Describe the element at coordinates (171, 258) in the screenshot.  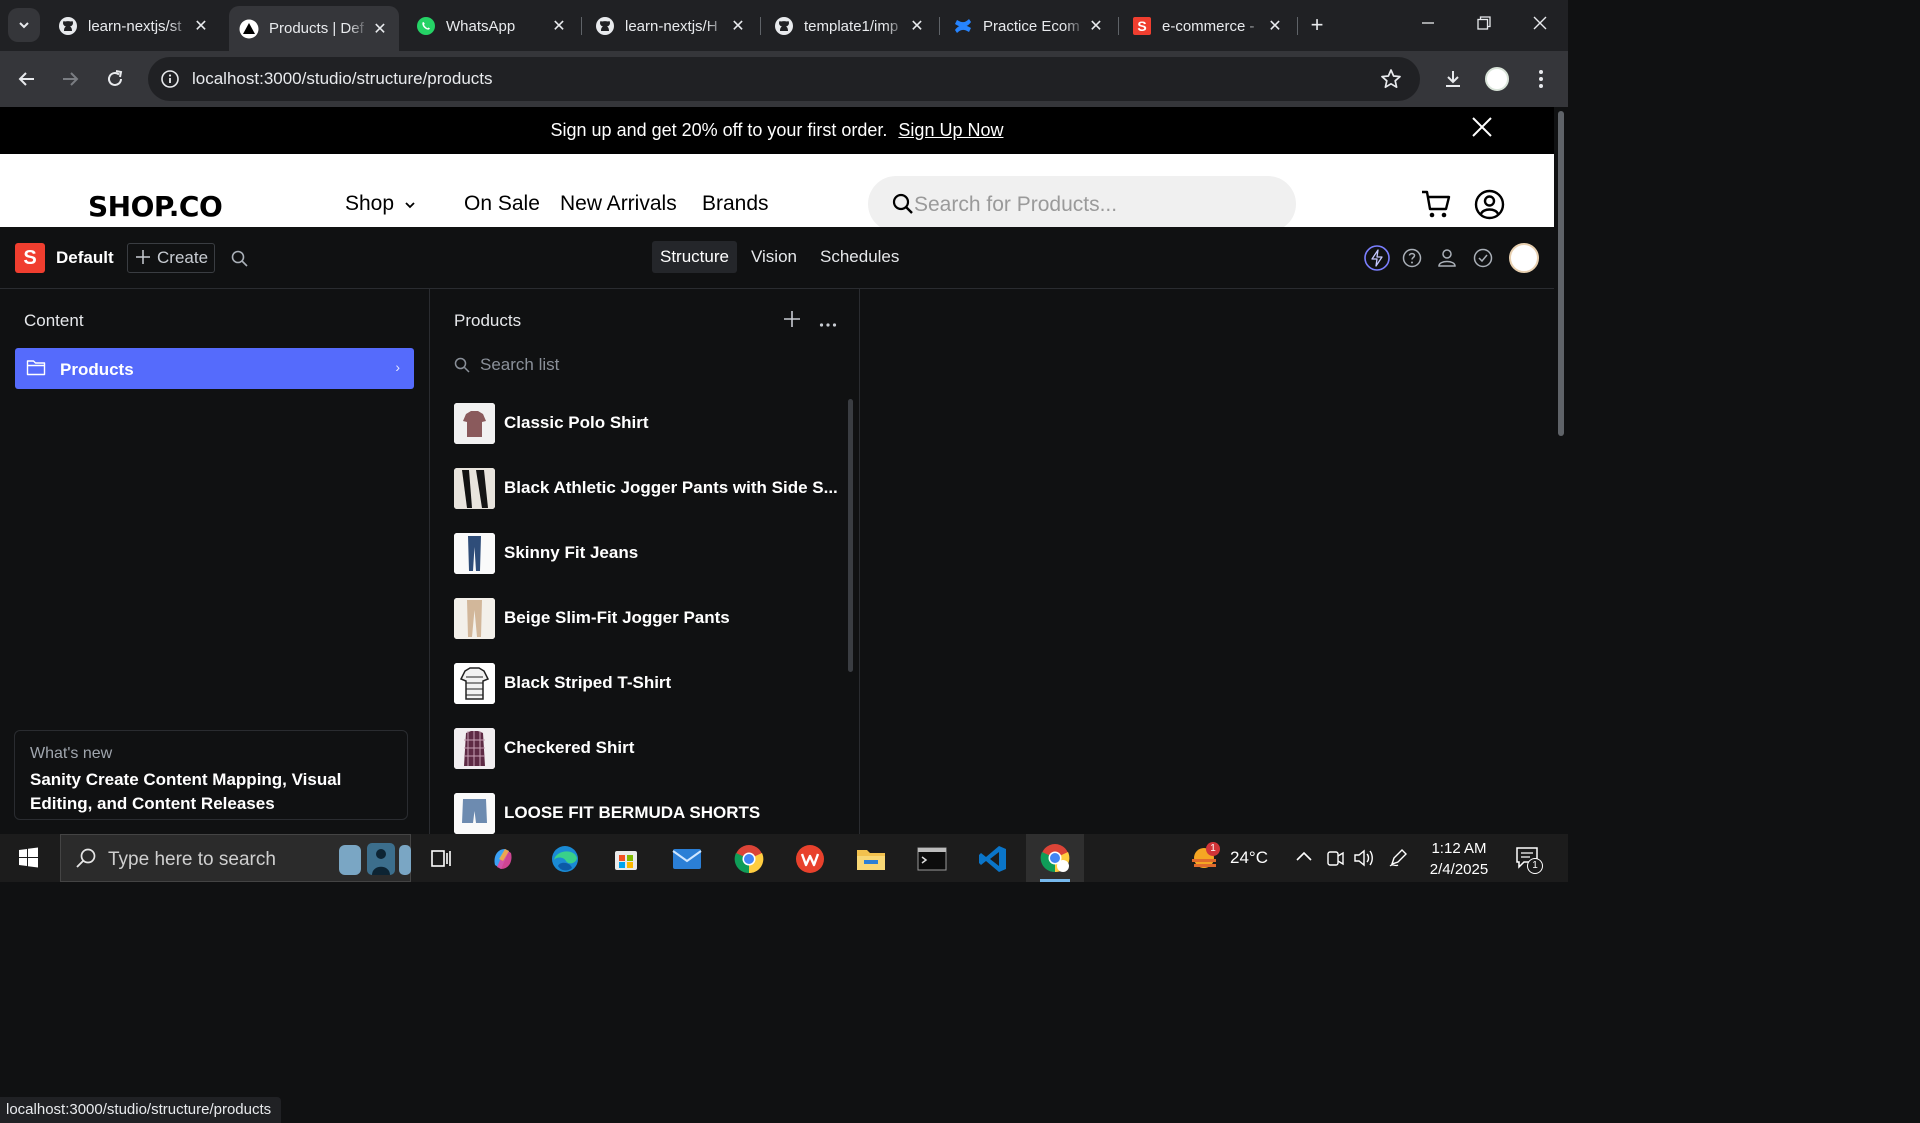
I see `create-button: Create` at that location.